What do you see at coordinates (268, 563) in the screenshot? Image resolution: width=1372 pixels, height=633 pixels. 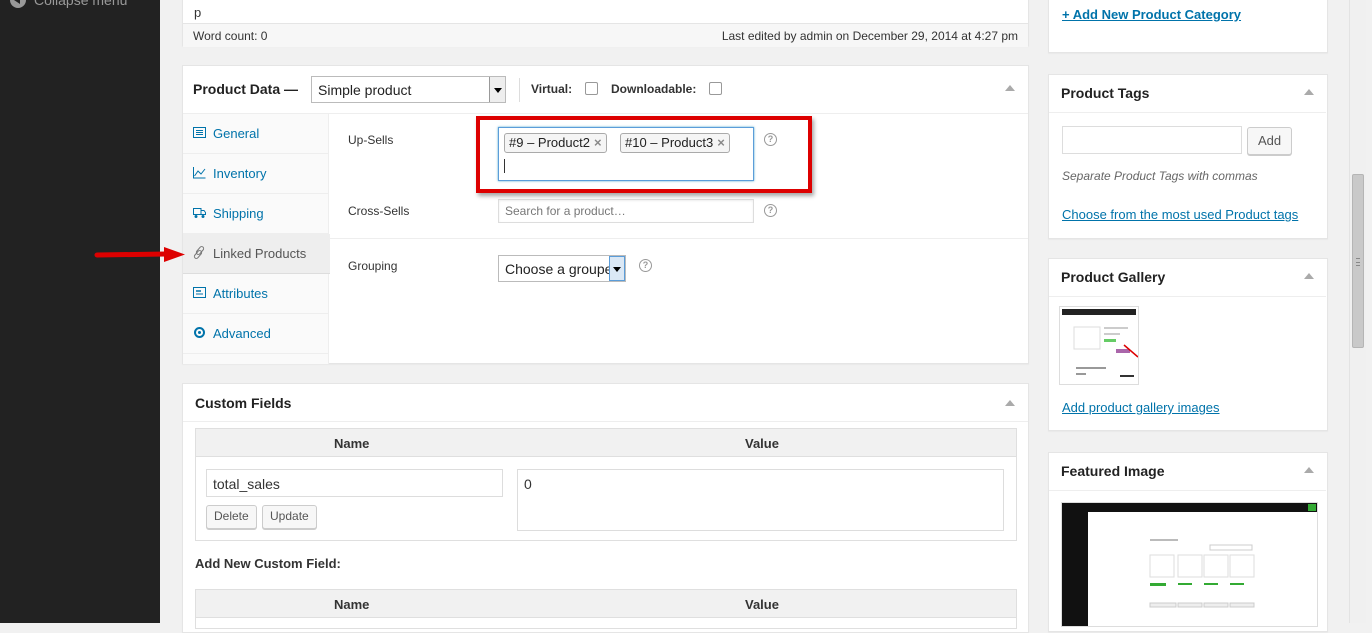 I see `add-new-custom-field-label: Add New Custom Field:` at bounding box center [268, 563].